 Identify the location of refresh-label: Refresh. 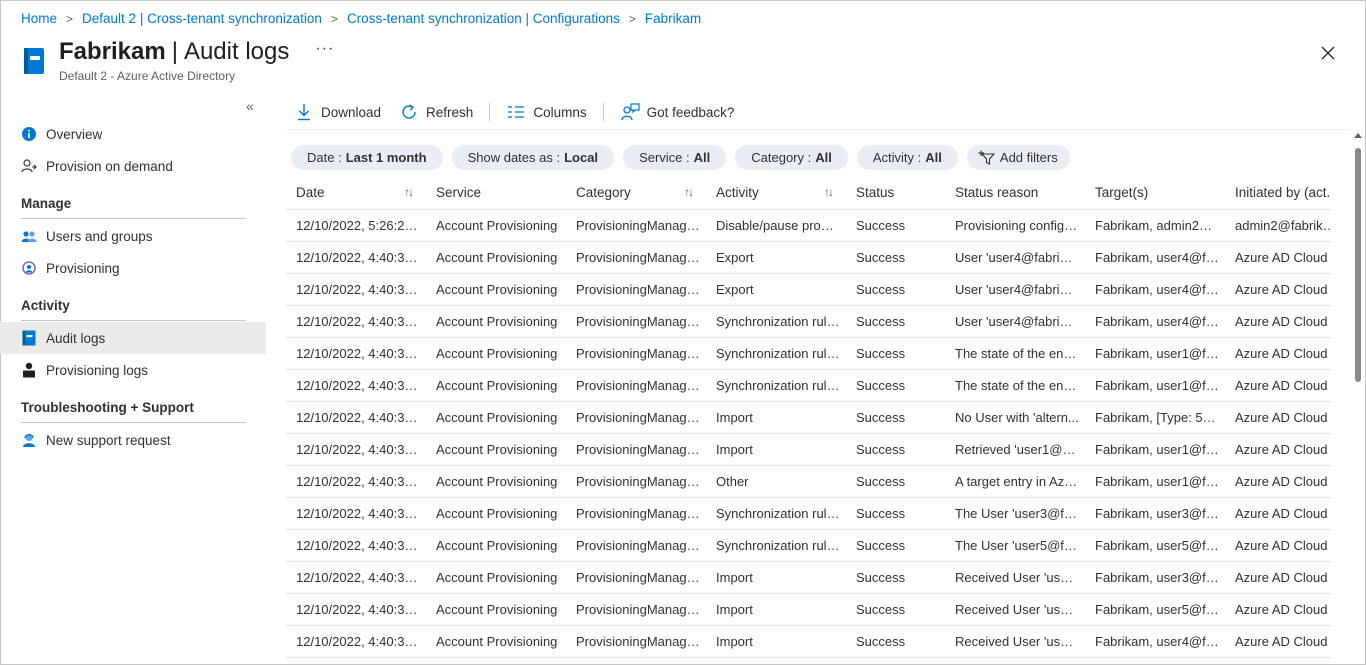
(450, 112).